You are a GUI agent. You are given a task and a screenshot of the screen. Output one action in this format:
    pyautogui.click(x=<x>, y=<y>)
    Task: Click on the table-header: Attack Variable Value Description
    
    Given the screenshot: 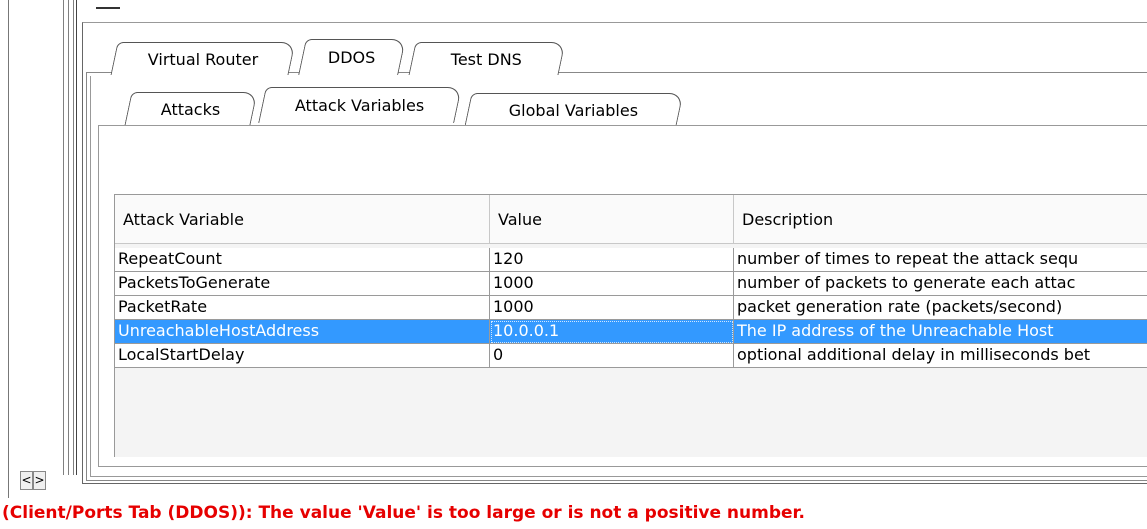 What is the action you would take?
    pyautogui.click(x=631, y=219)
    